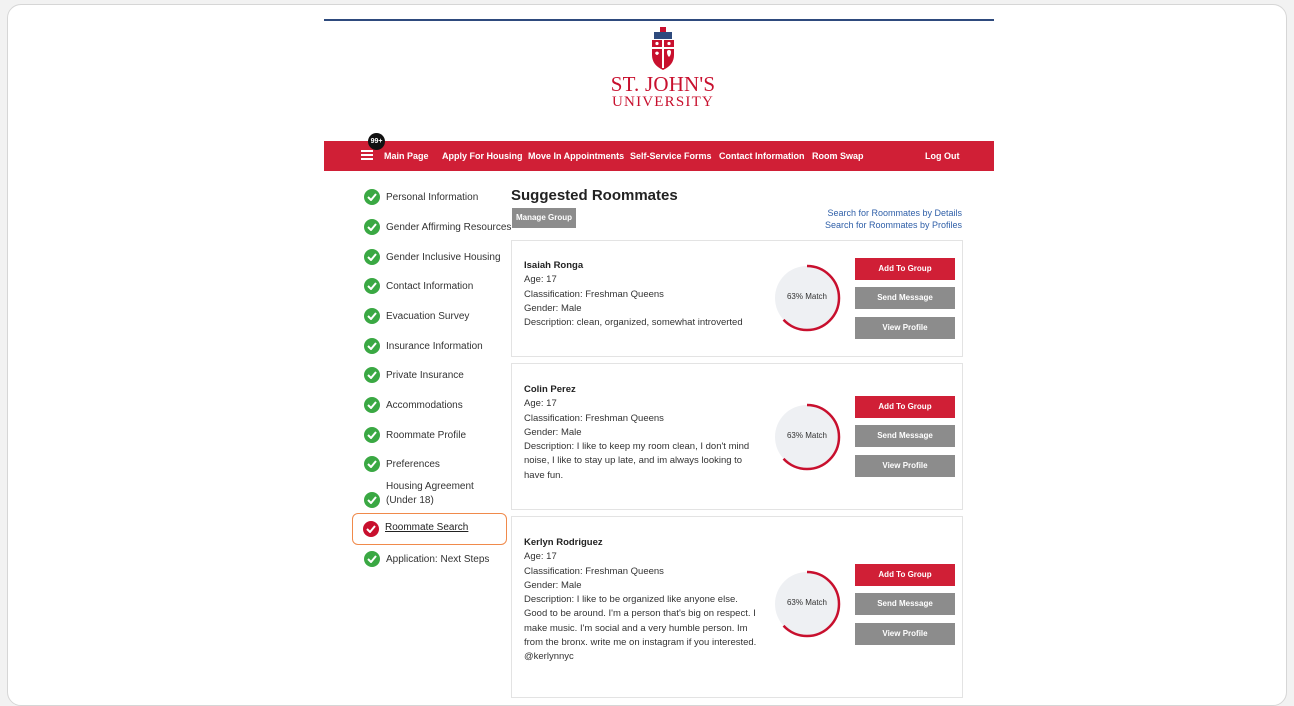 Image resolution: width=1294 pixels, height=706 pixels. What do you see at coordinates (663, 84) in the screenshot?
I see `logo-name: ST. JOHN'S` at bounding box center [663, 84].